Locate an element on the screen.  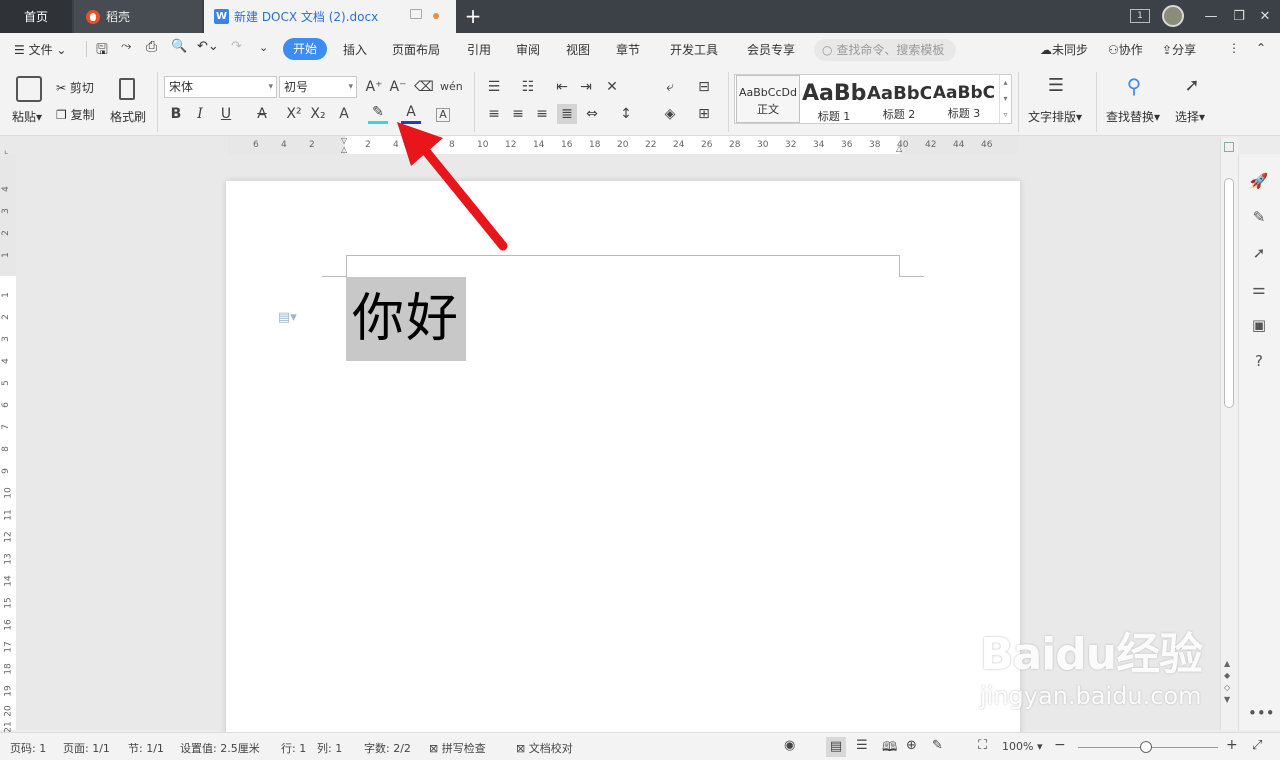
file-menu: ☰ 文件 ⌄ is located at coordinates (40, 49).